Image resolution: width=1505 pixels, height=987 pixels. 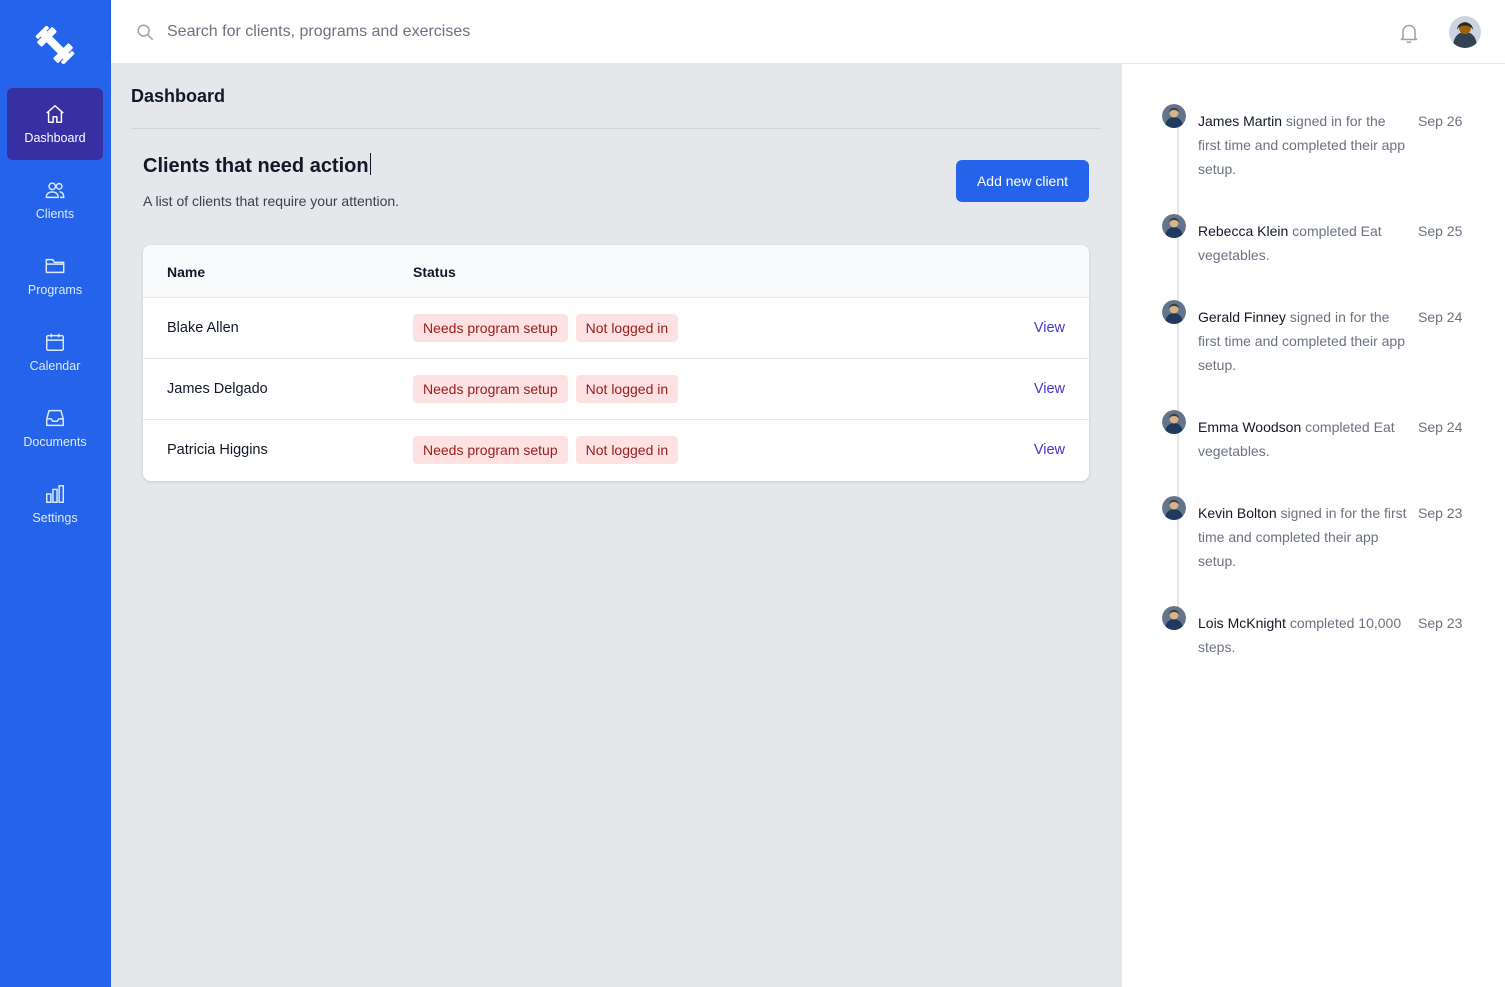 What do you see at coordinates (55, 352) in the screenshot?
I see `sidebar-item-calendar: Calendar` at bounding box center [55, 352].